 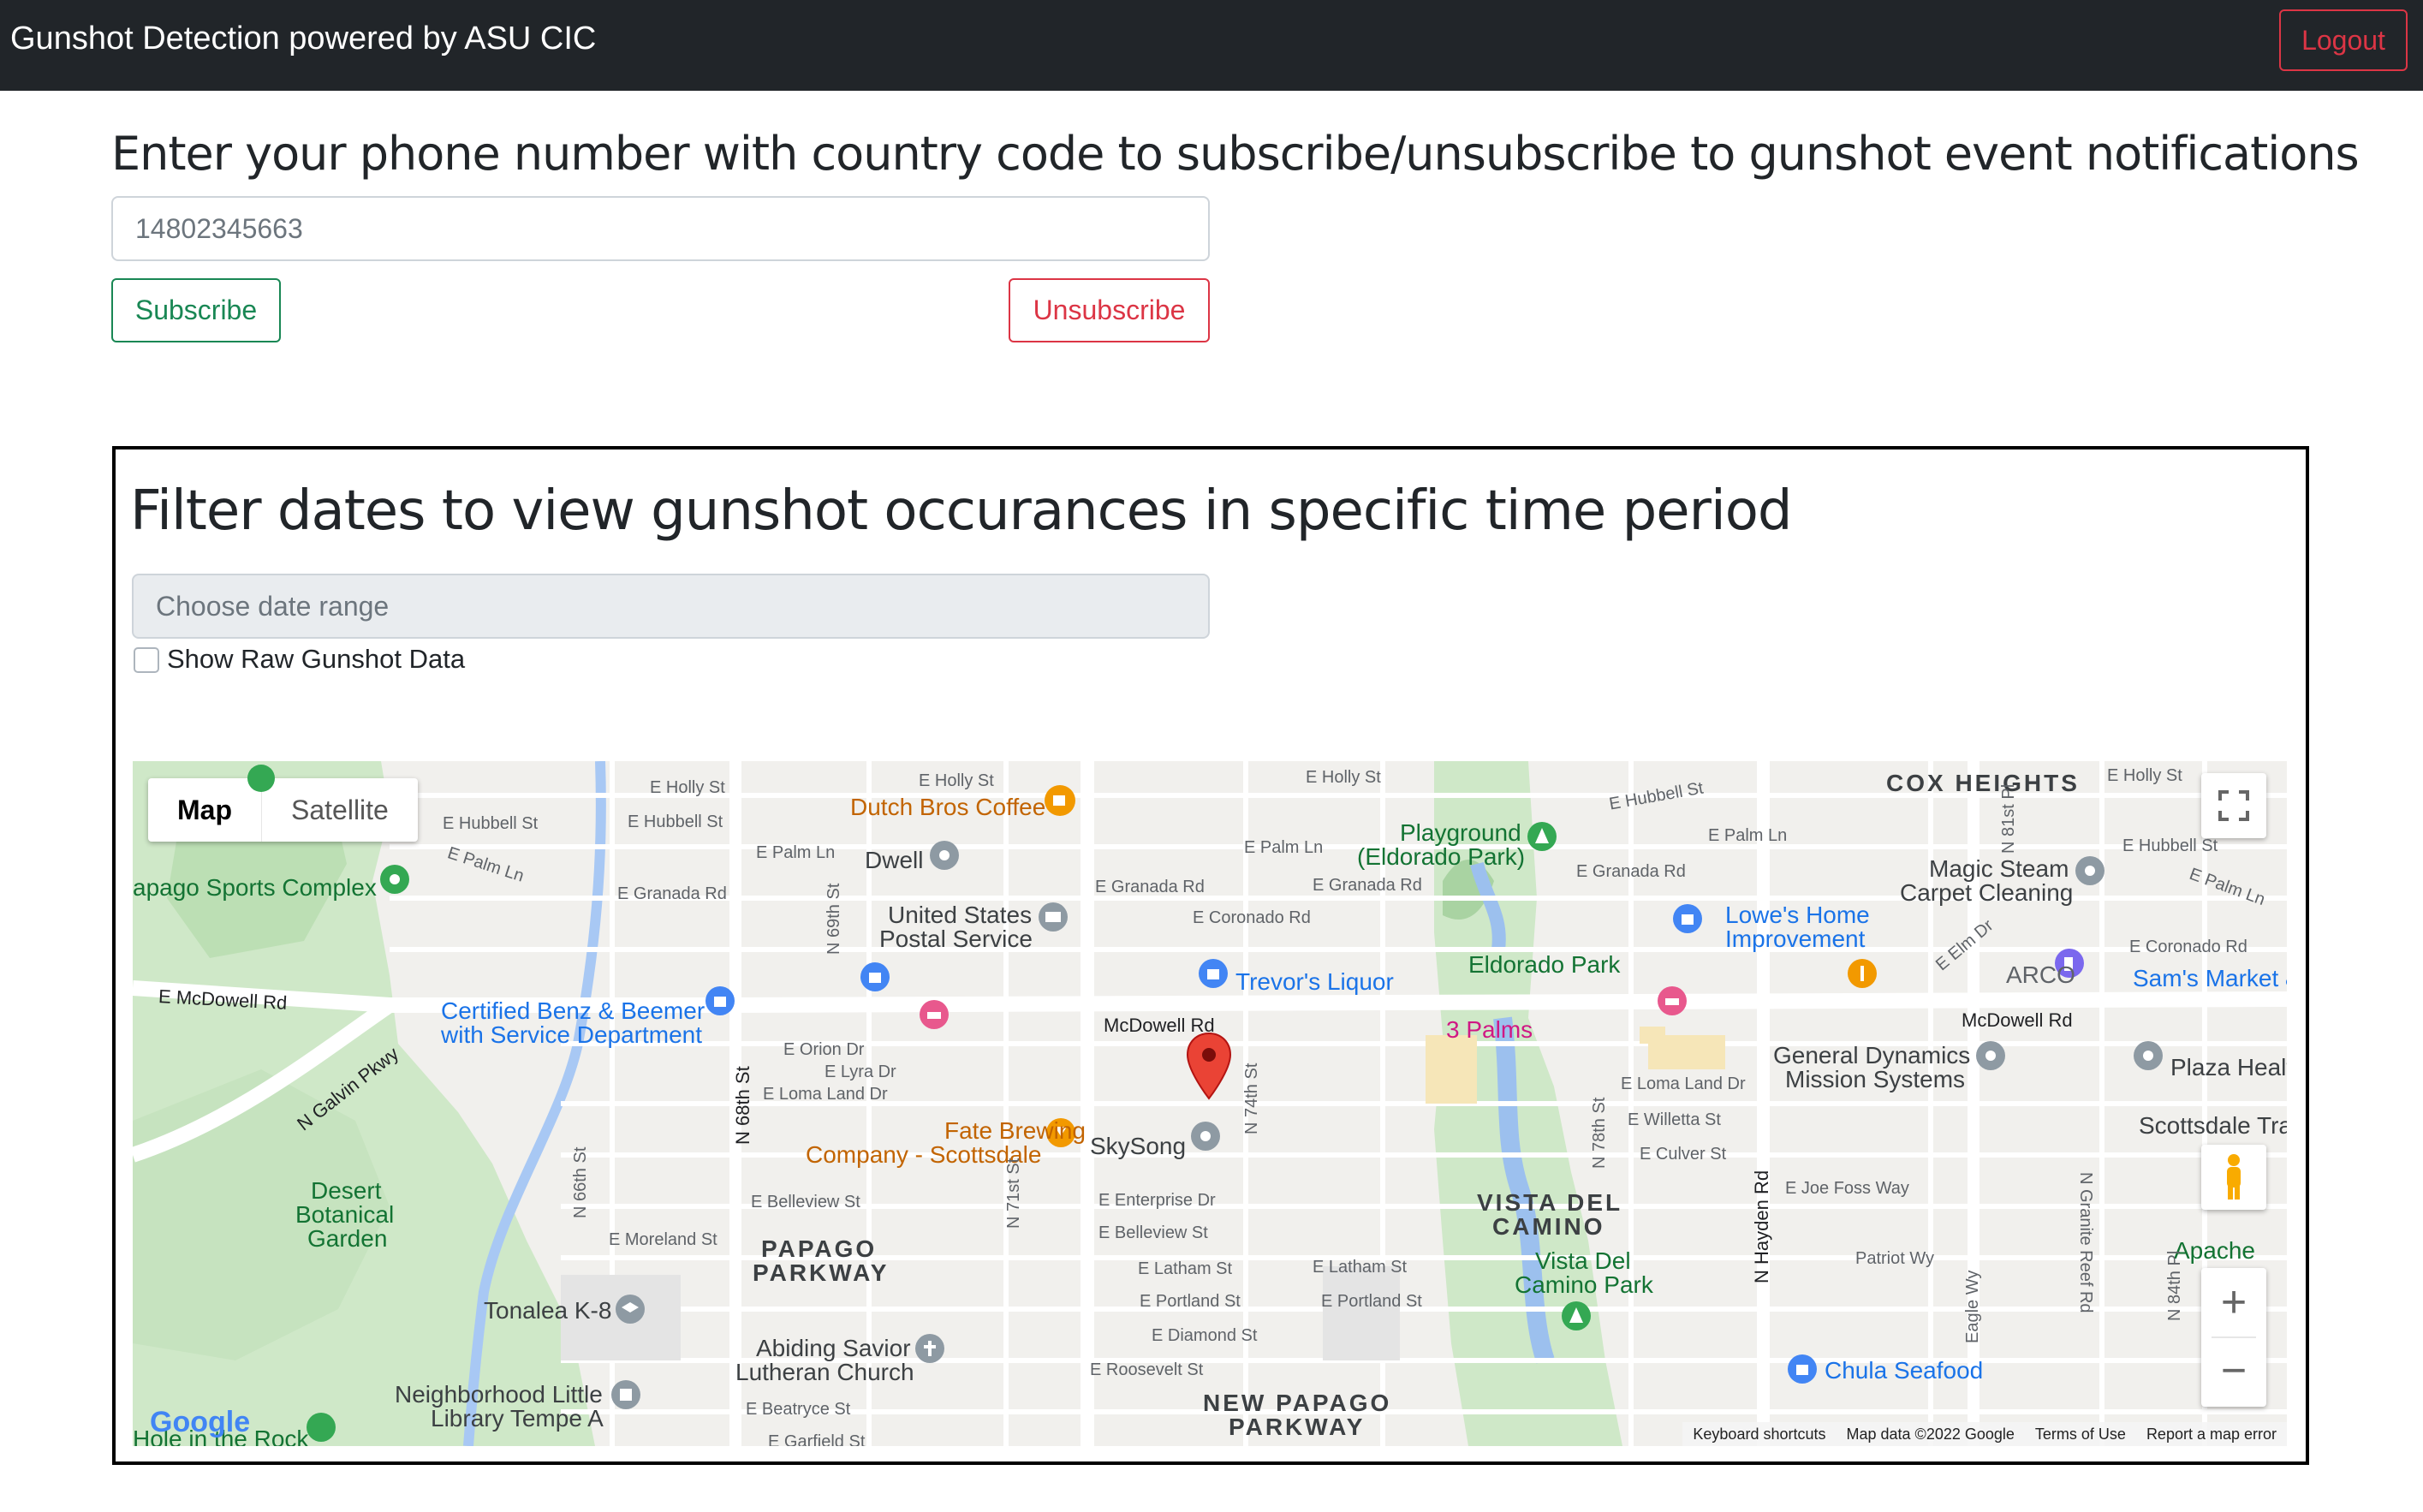 What do you see at coordinates (1748, 835) in the screenshot?
I see `street-palm-4: E Palm Ln` at bounding box center [1748, 835].